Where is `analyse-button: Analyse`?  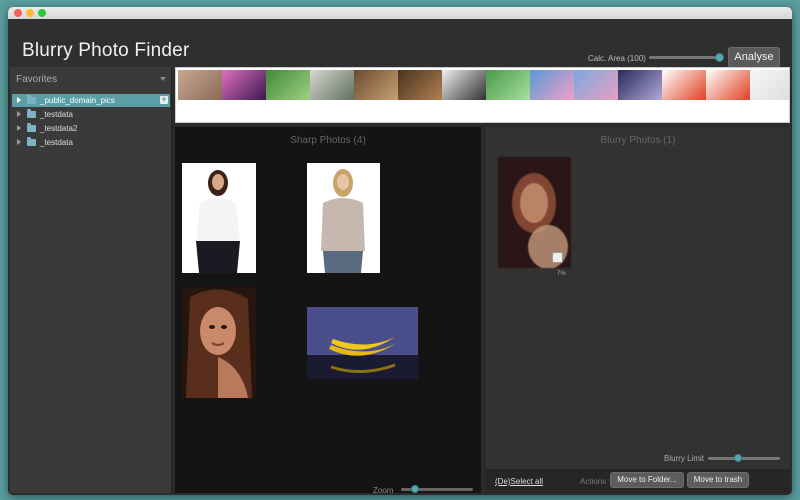 analyse-button: Analyse is located at coordinates (754, 57).